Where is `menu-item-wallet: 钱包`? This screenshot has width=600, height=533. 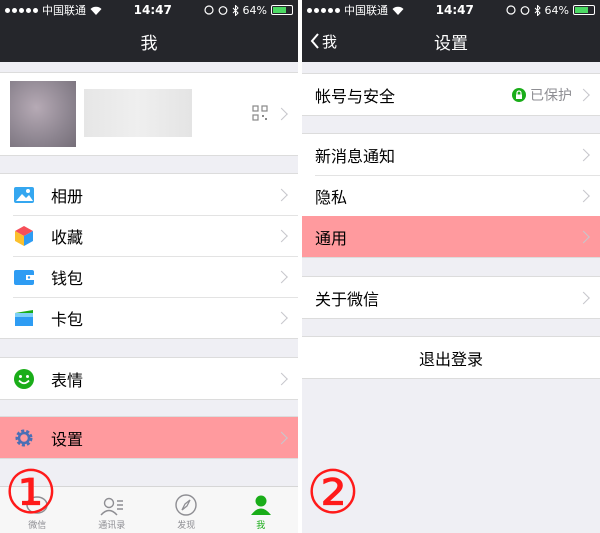 menu-item-wallet: 钱包 is located at coordinates (149, 276).